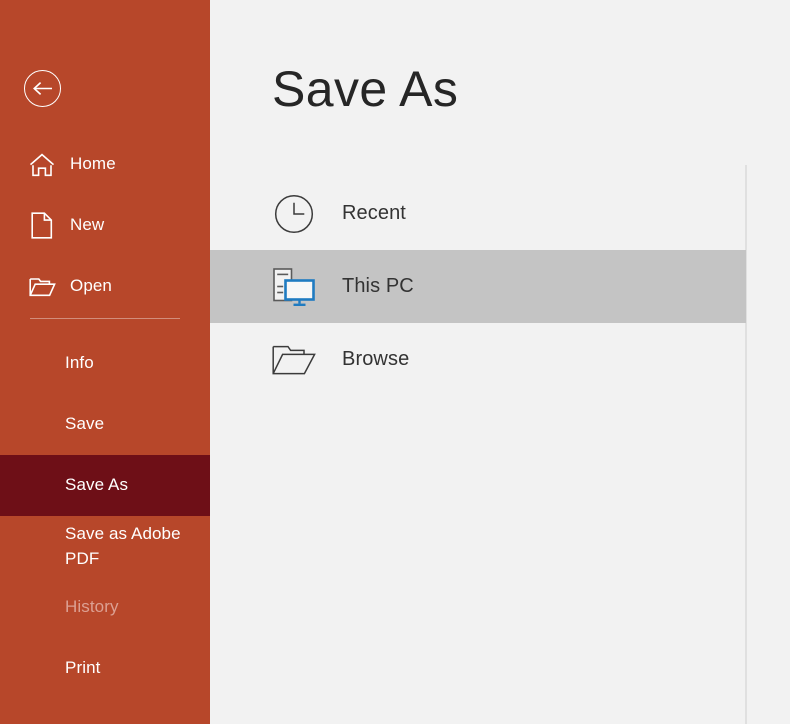 This screenshot has height=724, width=790. I want to click on sidebar-item-save-as: Save As, so click(105, 485).